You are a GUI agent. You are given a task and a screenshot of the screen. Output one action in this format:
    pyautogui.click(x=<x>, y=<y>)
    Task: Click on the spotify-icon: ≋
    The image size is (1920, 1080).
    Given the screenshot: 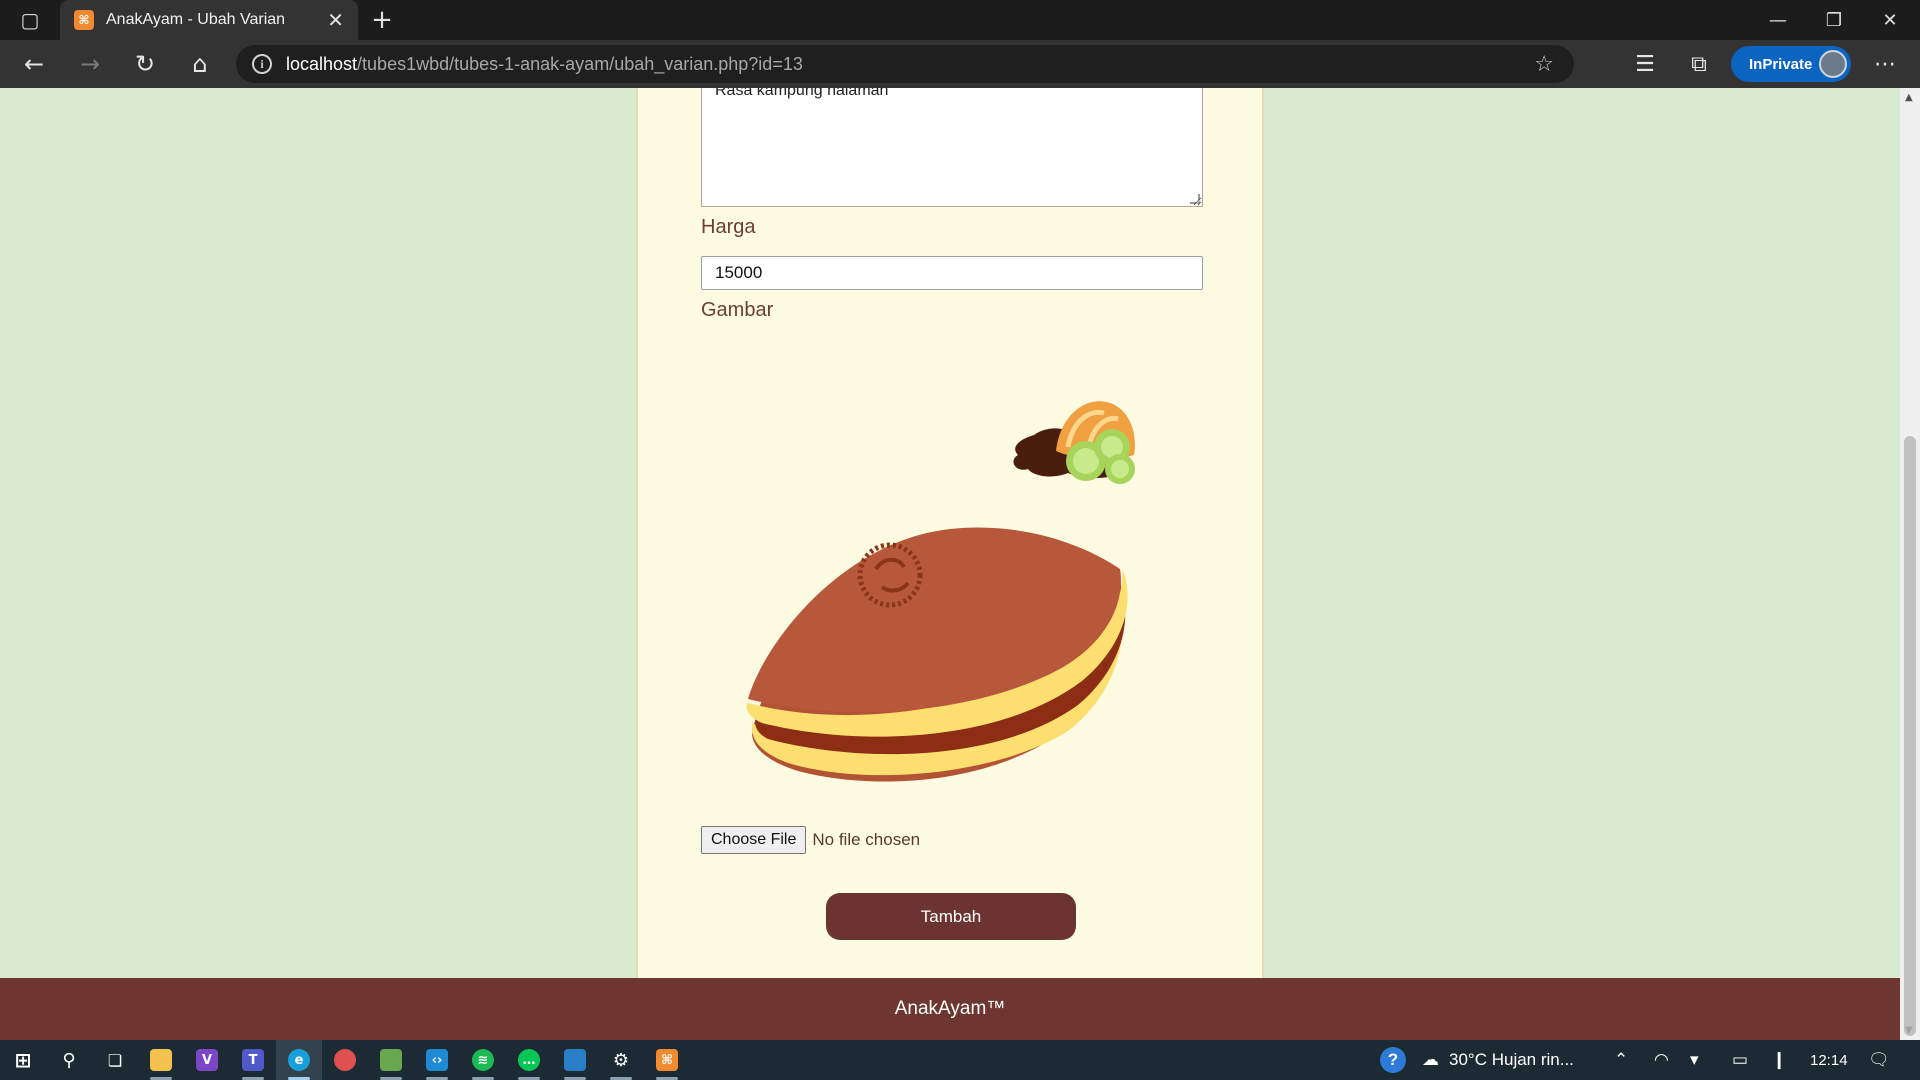 What is the action you would take?
    pyautogui.click(x=483, y=1060)
    